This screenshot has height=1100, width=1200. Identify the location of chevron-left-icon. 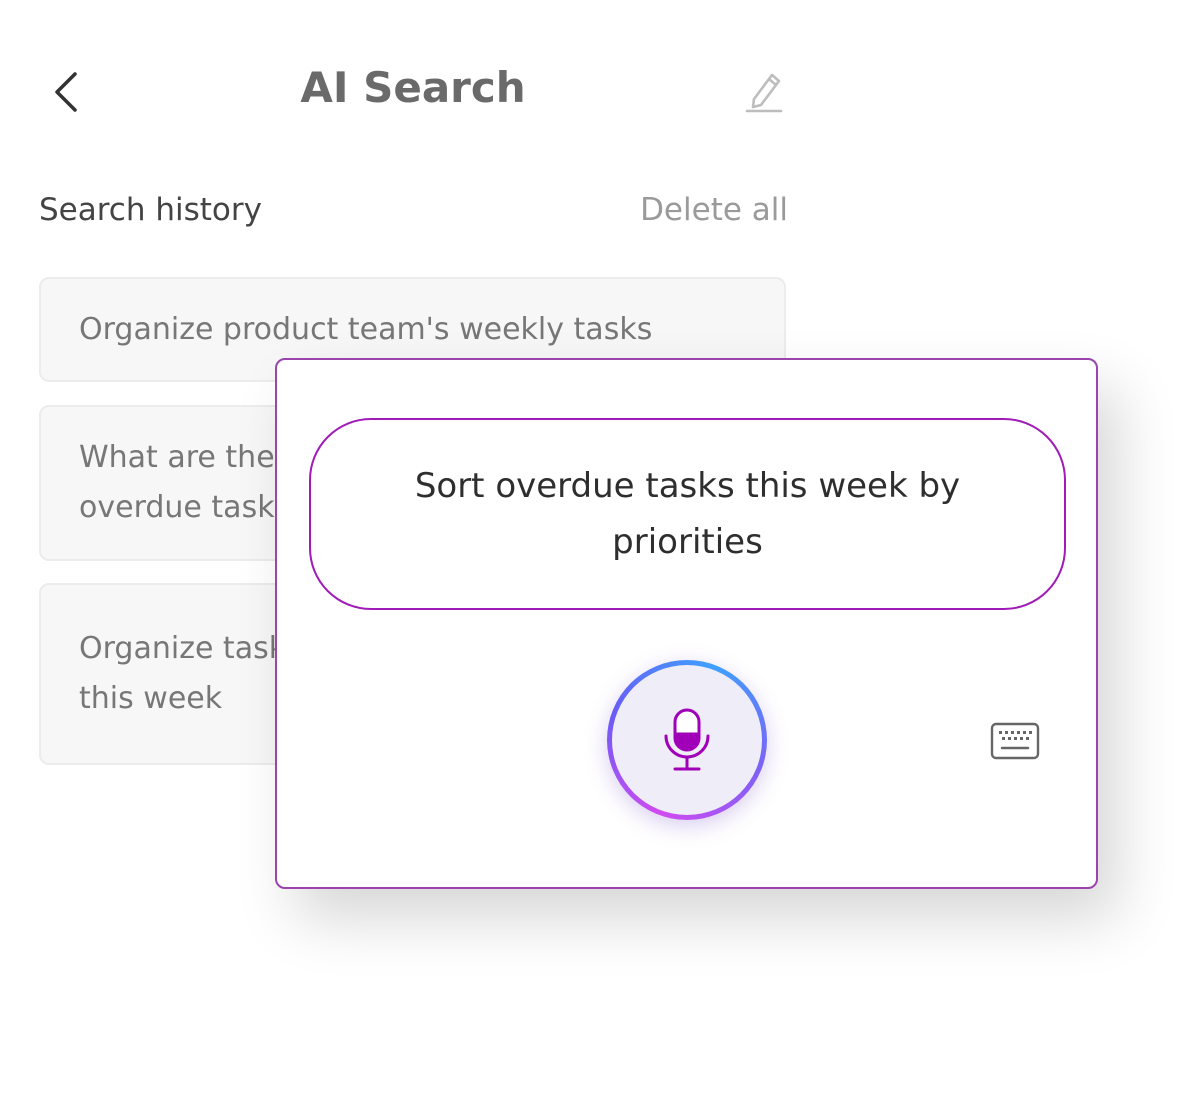
(66, 92).